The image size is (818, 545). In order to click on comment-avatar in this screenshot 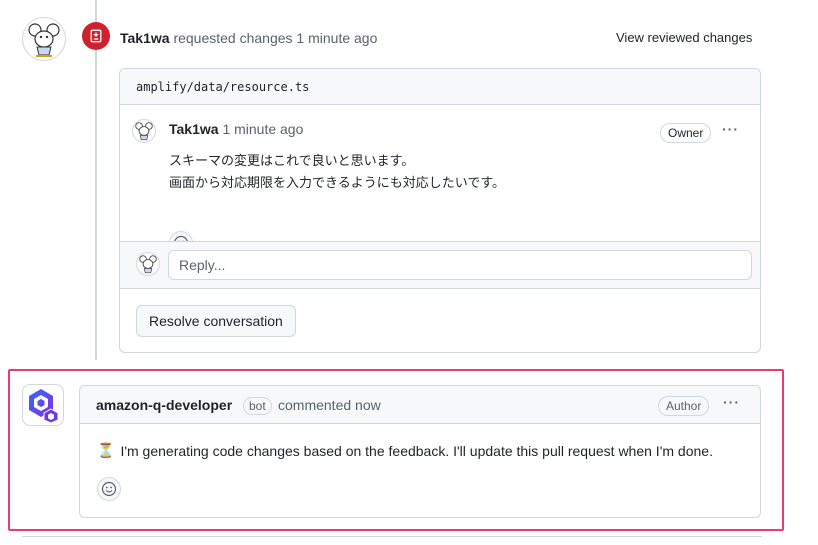, I will do `click(144, 131)`.